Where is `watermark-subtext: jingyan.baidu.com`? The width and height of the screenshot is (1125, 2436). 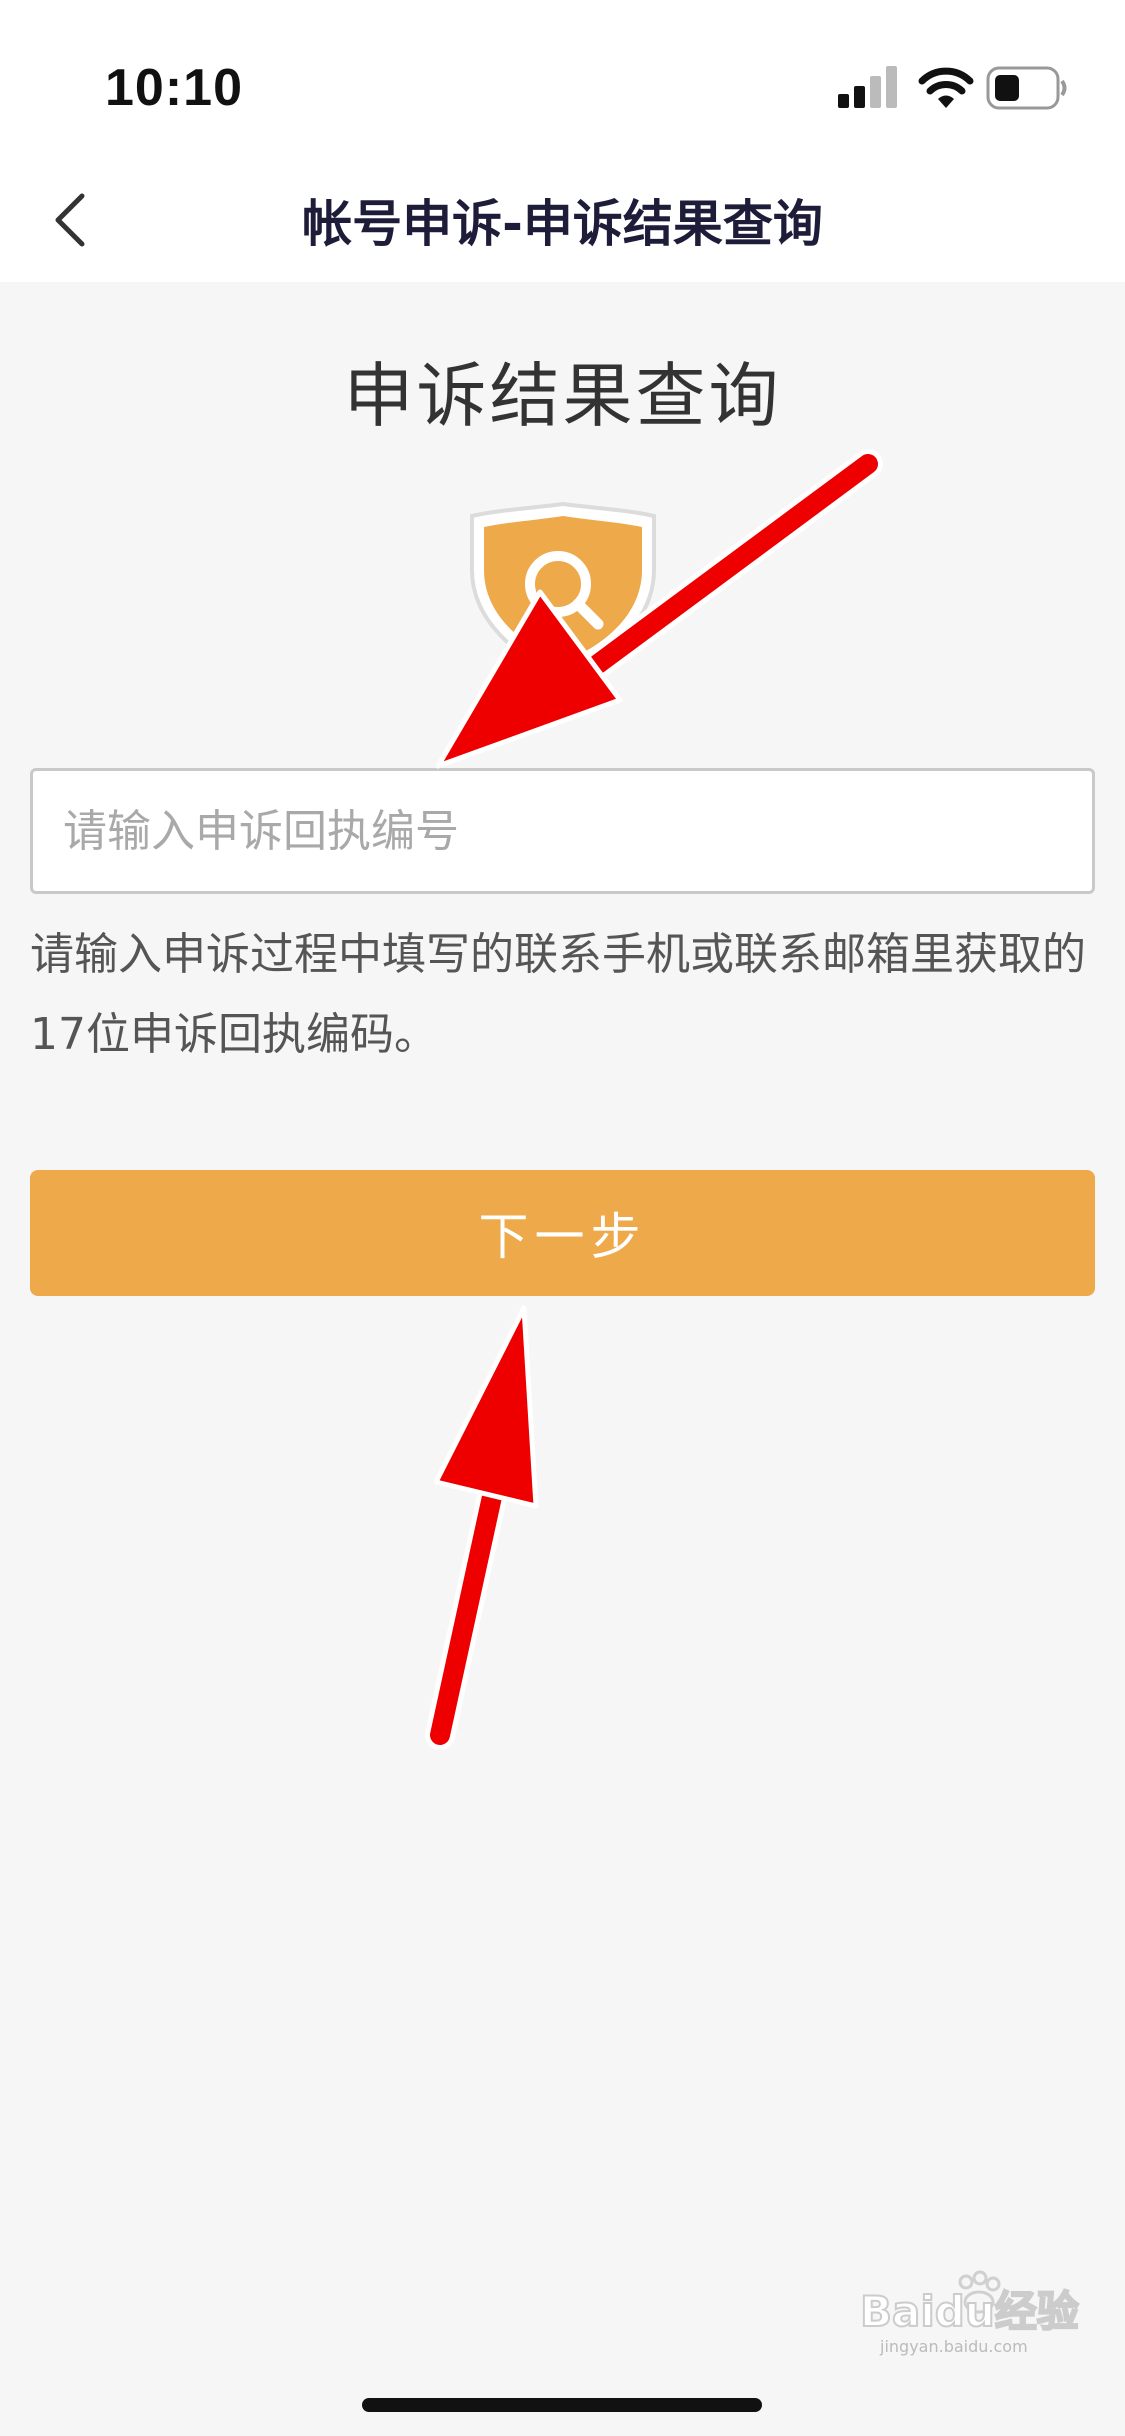 watermark-subtext: jingyan.baidu.com is located at coordinates (953, 2346).